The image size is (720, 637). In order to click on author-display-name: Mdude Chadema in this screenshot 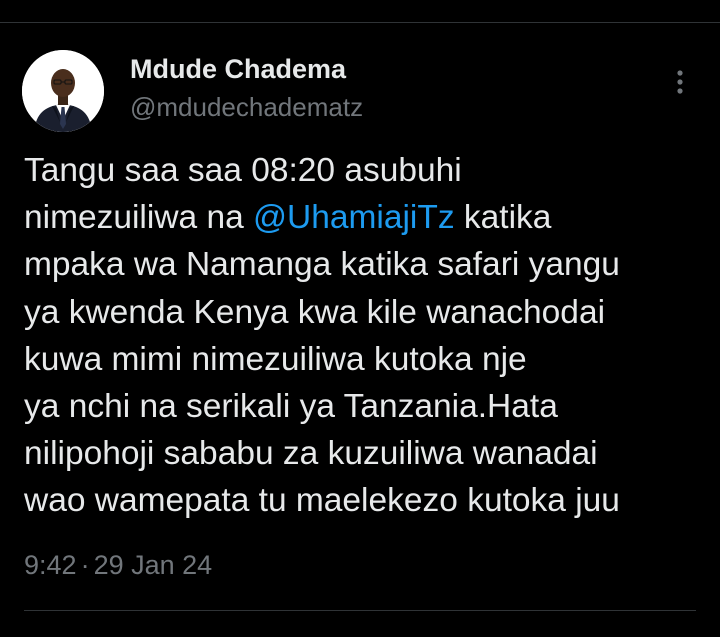, I will do `click(238, 69)`.